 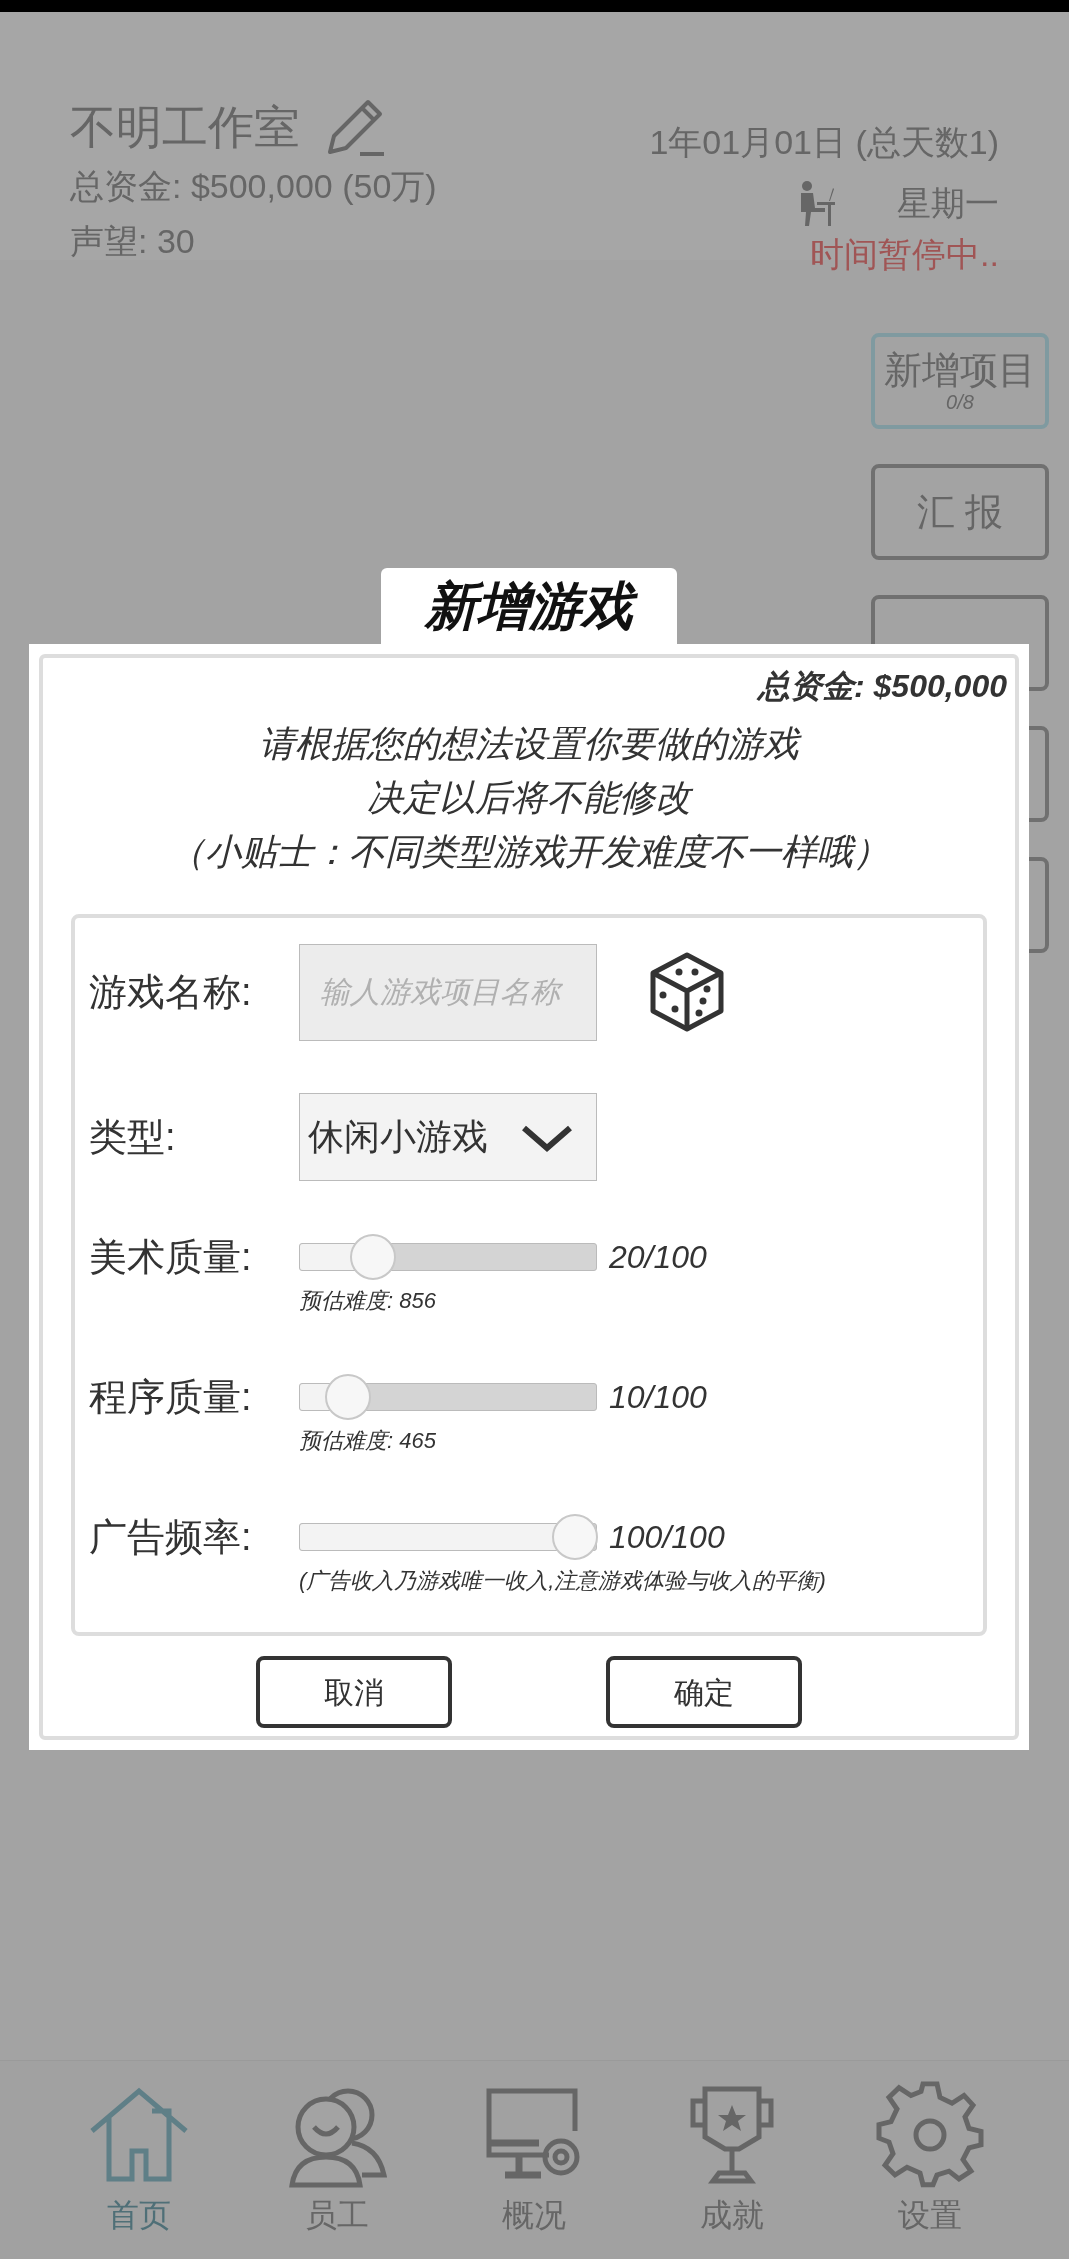 What do you see at coordinates (529, 798) in the screenshot?
I see `instruction-text: 决定以后将不能修改` at bounding box center [529, 798].